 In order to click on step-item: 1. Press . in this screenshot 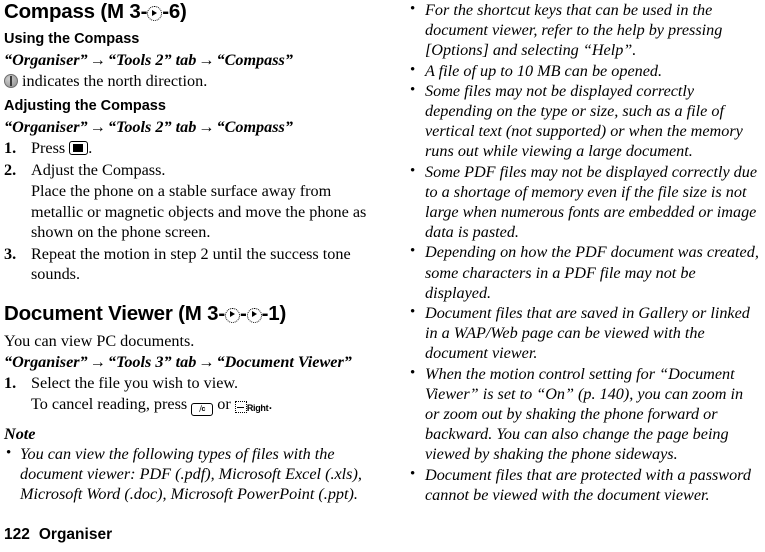, I will do `click(193, 148)`.